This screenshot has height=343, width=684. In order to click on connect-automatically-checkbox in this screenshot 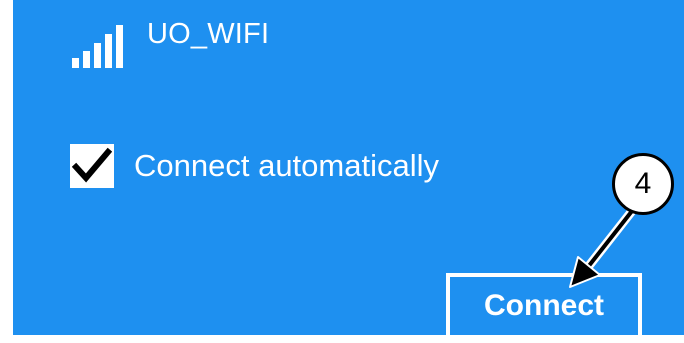, I will do `click(92, 166)`.